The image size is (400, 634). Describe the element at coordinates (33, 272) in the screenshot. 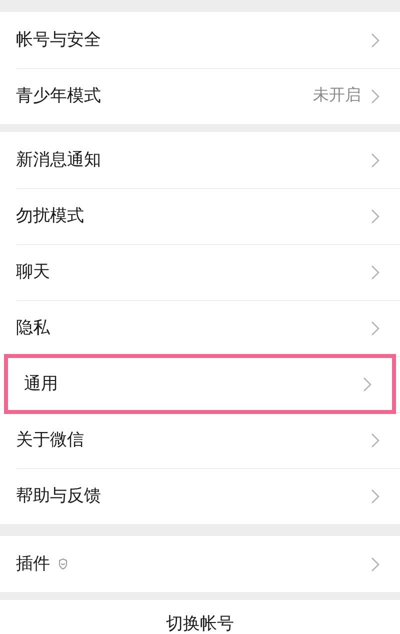

I see `item-label: 聊天` at that location.